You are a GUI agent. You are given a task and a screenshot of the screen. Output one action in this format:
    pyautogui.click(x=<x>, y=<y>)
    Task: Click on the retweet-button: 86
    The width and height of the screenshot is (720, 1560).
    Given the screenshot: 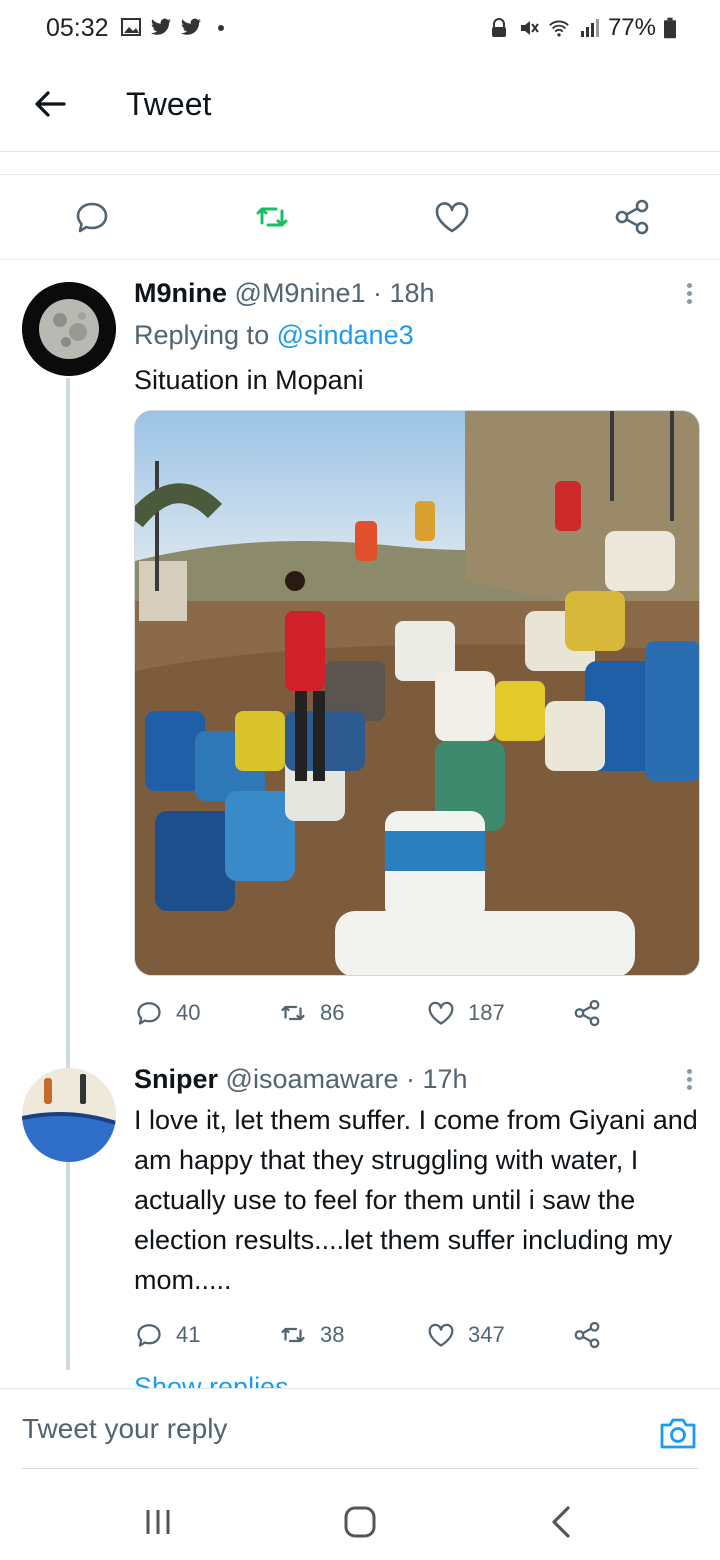 What is the action you would take?
    pyautogui.click(x=311, y=1013)
    